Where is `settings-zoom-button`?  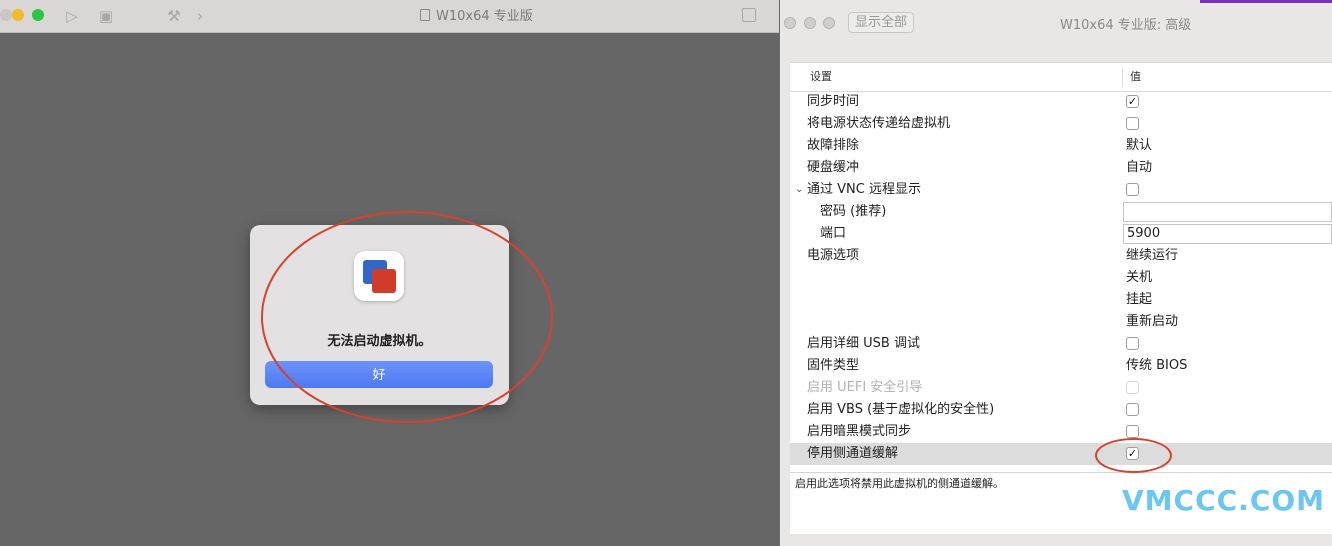
settings-zoom-button is located at coordinates (829, 23).